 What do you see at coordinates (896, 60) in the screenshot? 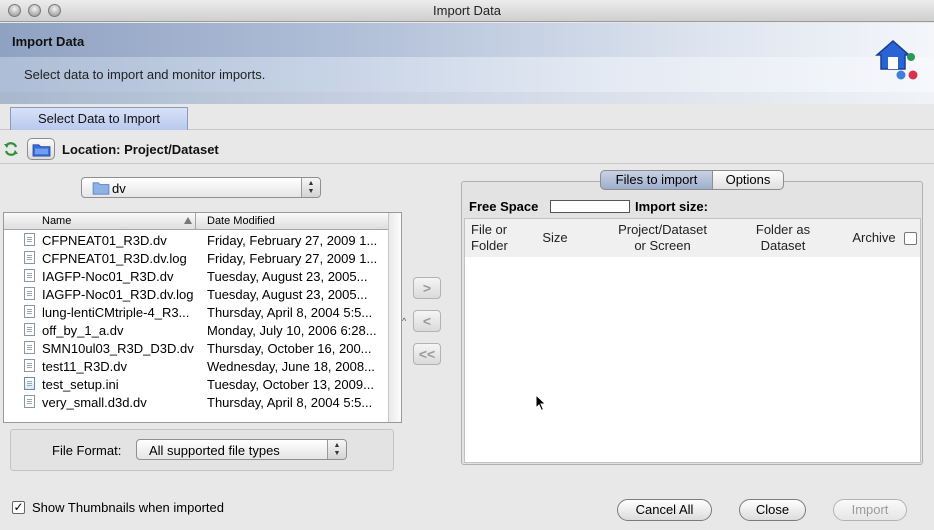
I see `omero-logo-icon` at bounding box center [896, 60].